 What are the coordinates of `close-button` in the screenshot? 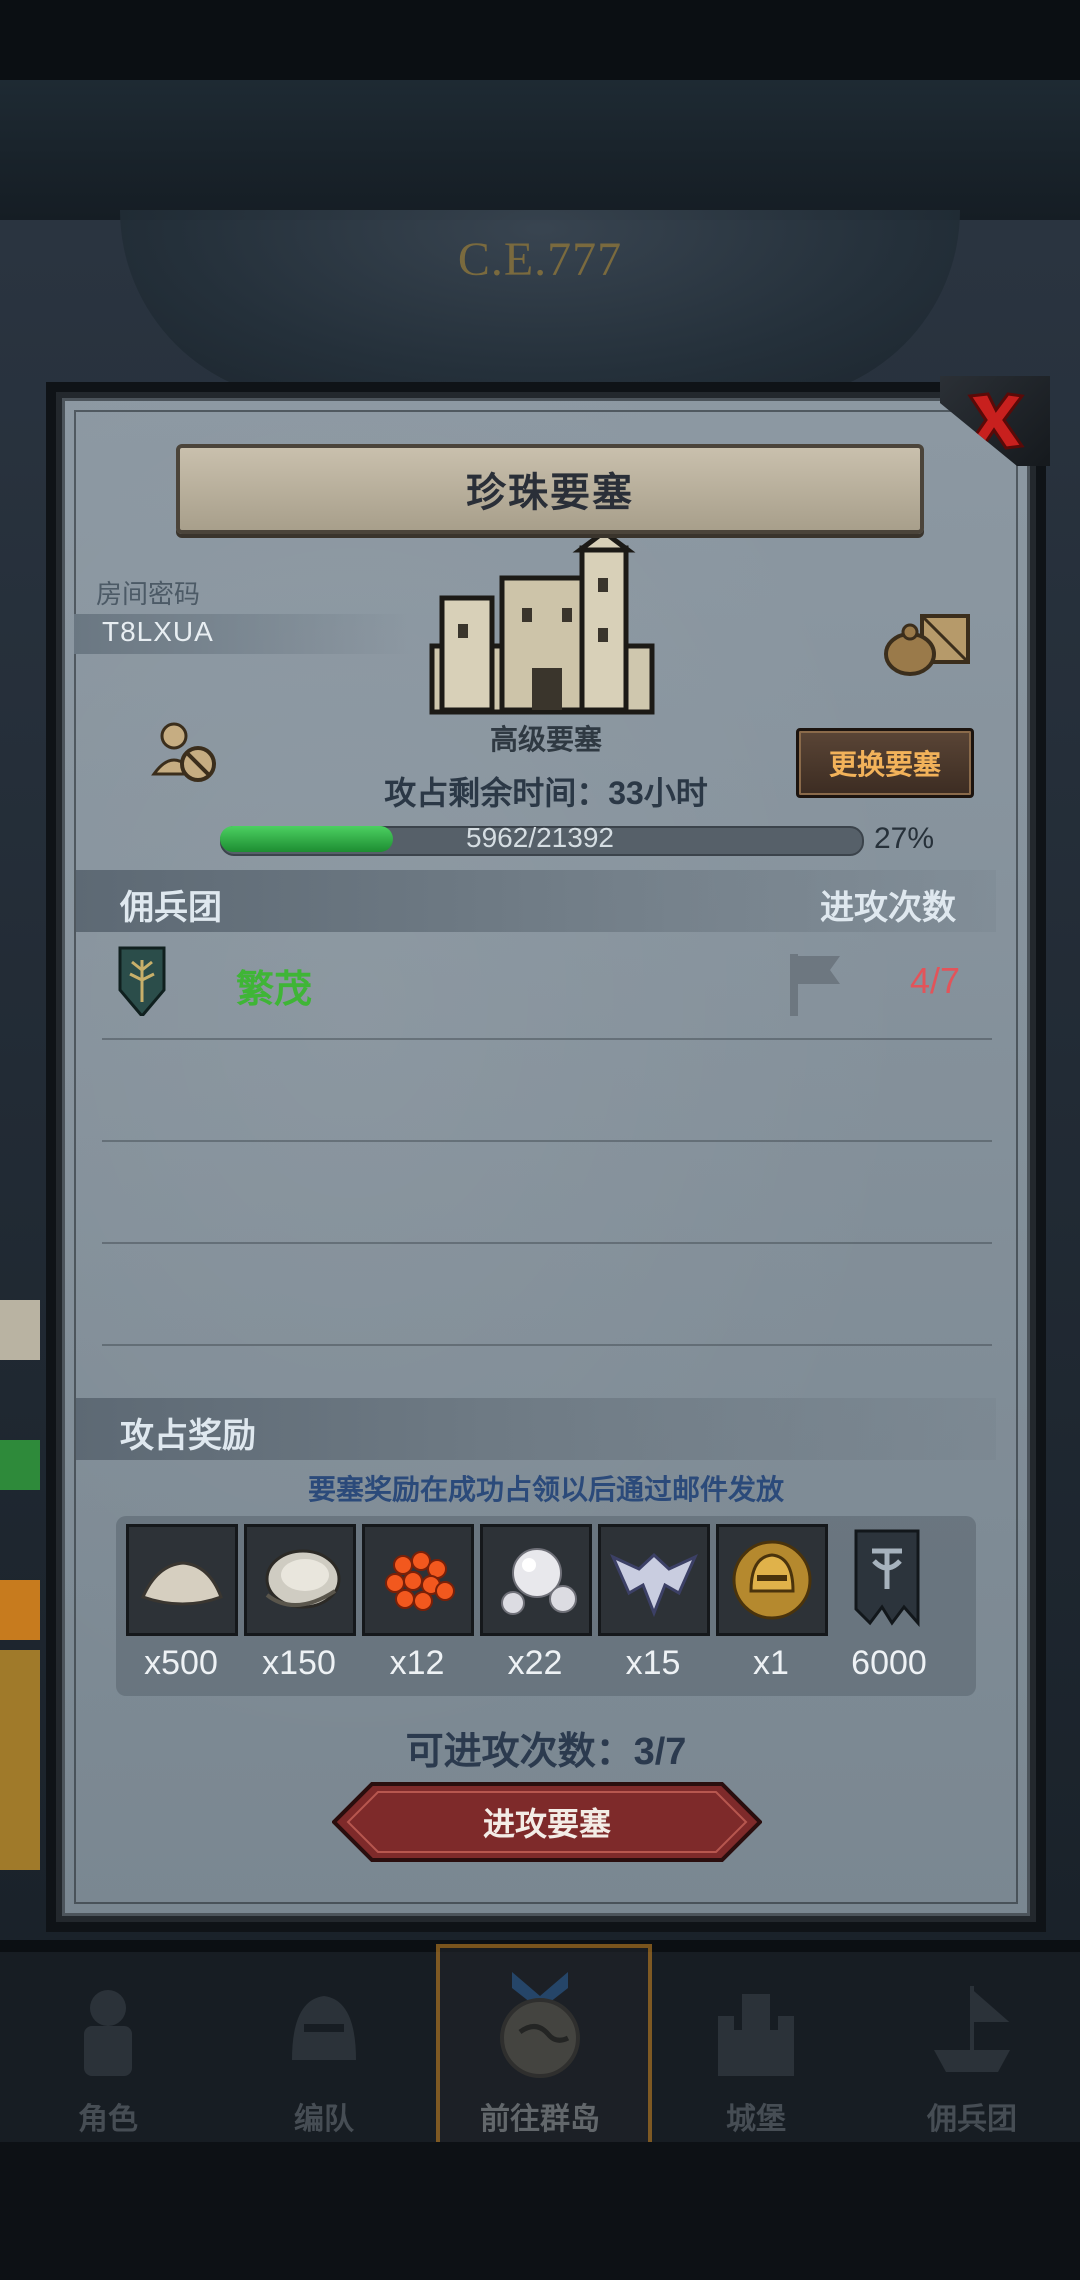 It's located at (995, 421).